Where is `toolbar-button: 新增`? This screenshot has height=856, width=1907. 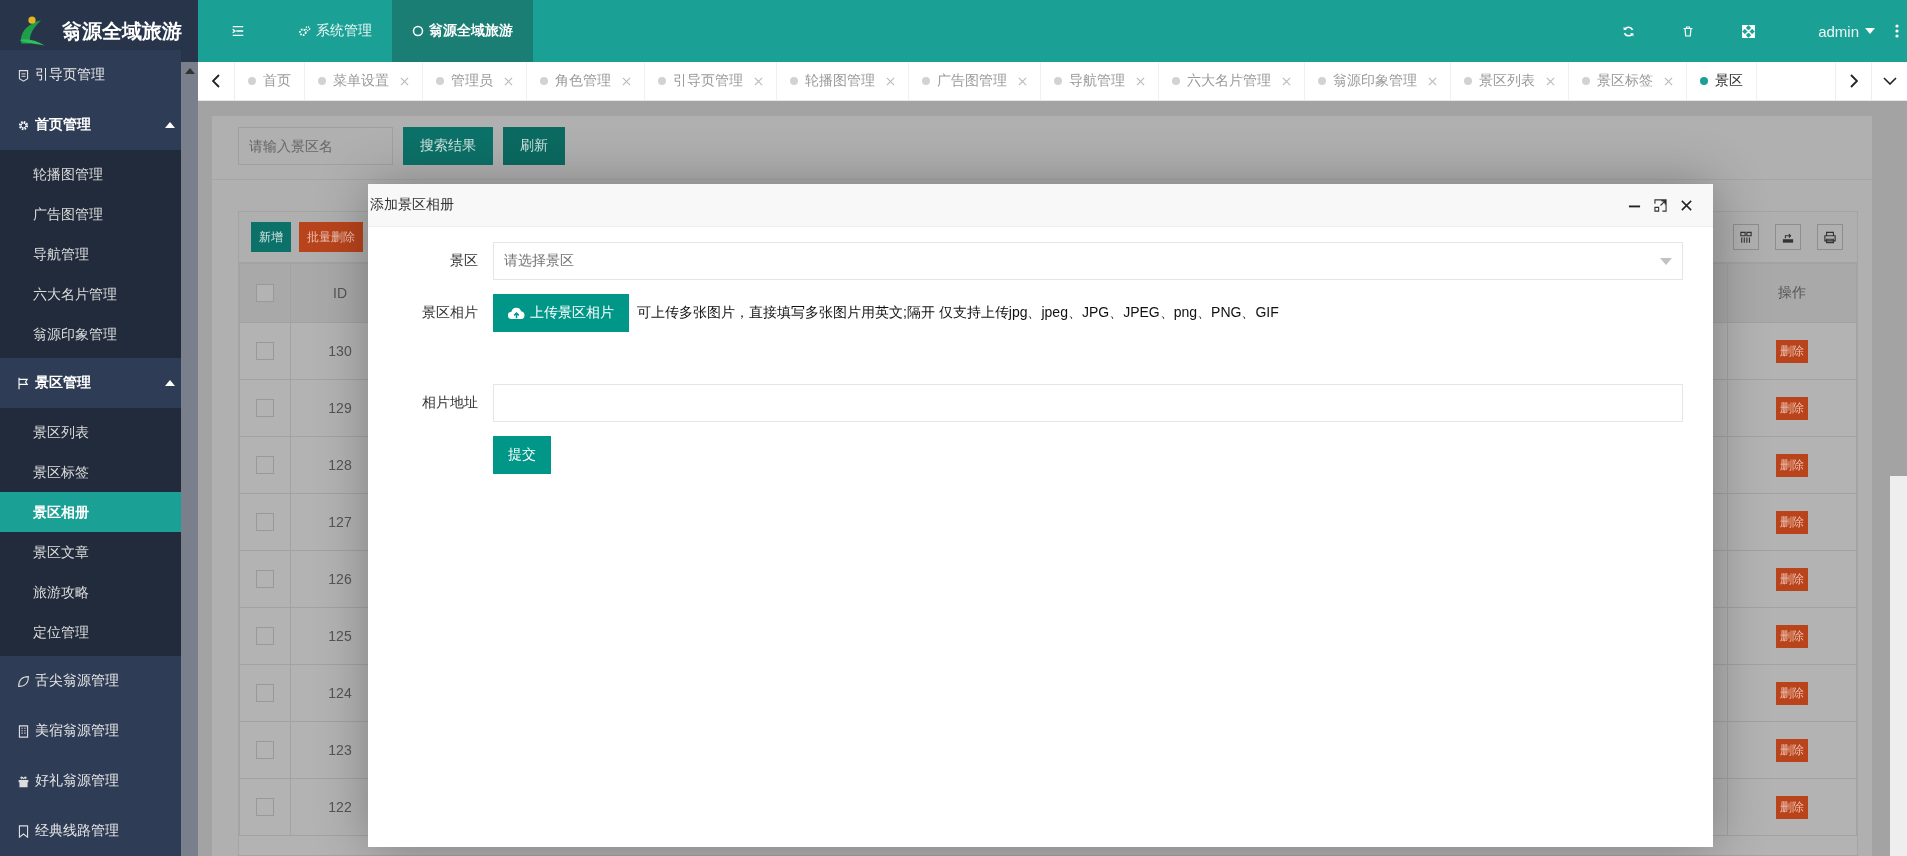
toolbar-button: 新增 is located at coordinates (271, 237).